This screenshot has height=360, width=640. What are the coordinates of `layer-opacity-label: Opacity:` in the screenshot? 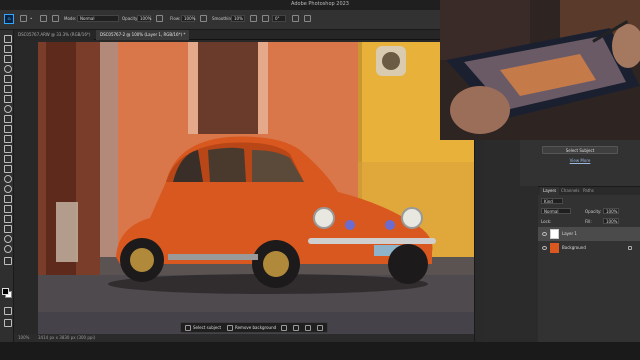 It's located at (593, 211).